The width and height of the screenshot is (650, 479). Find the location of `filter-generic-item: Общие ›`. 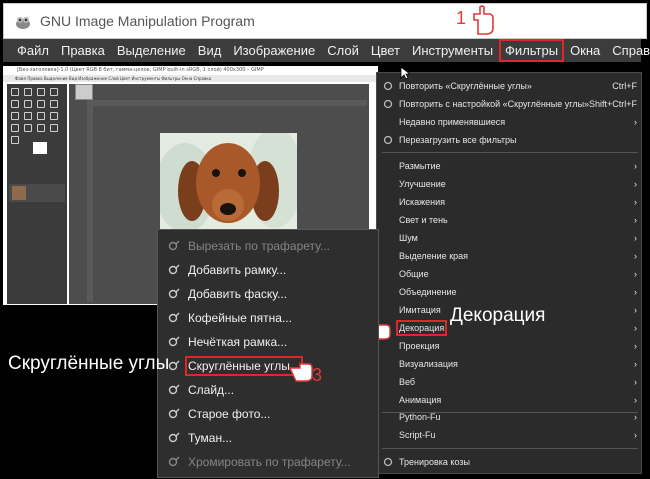

filter-generic-item: Общие › is located at coordinates (510, 274).